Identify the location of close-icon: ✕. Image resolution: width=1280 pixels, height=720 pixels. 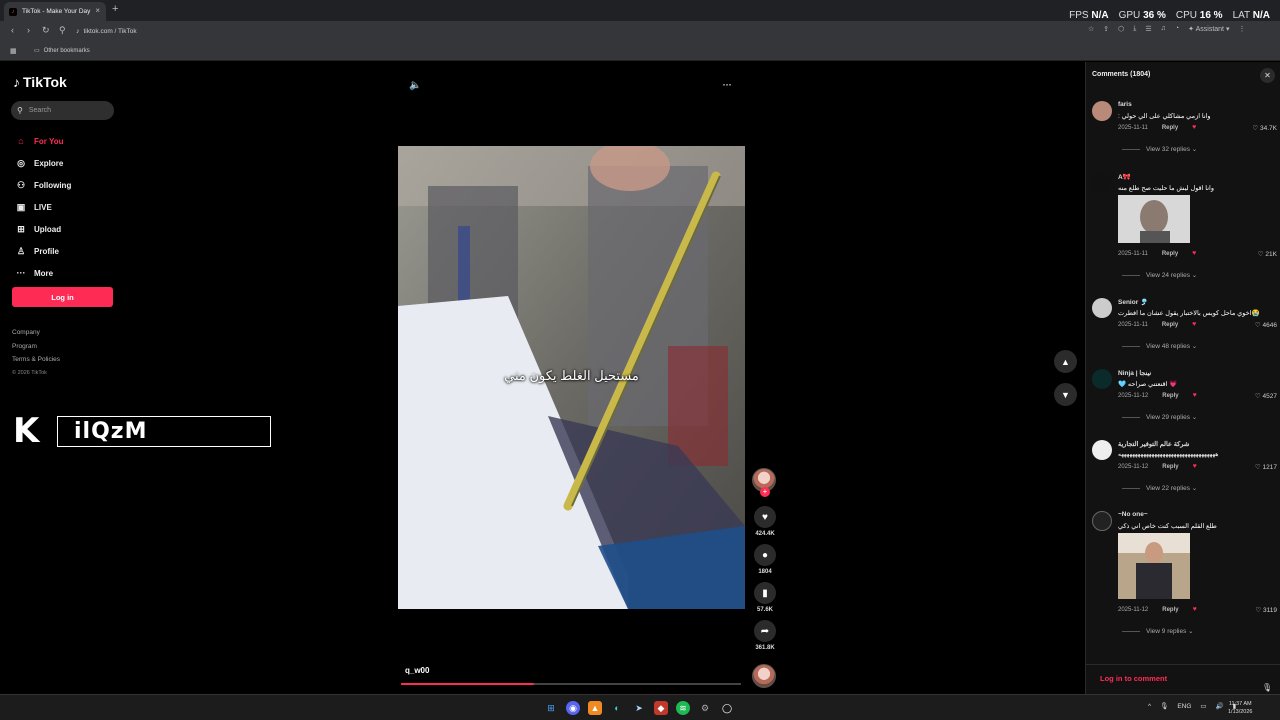
(1267, 75).